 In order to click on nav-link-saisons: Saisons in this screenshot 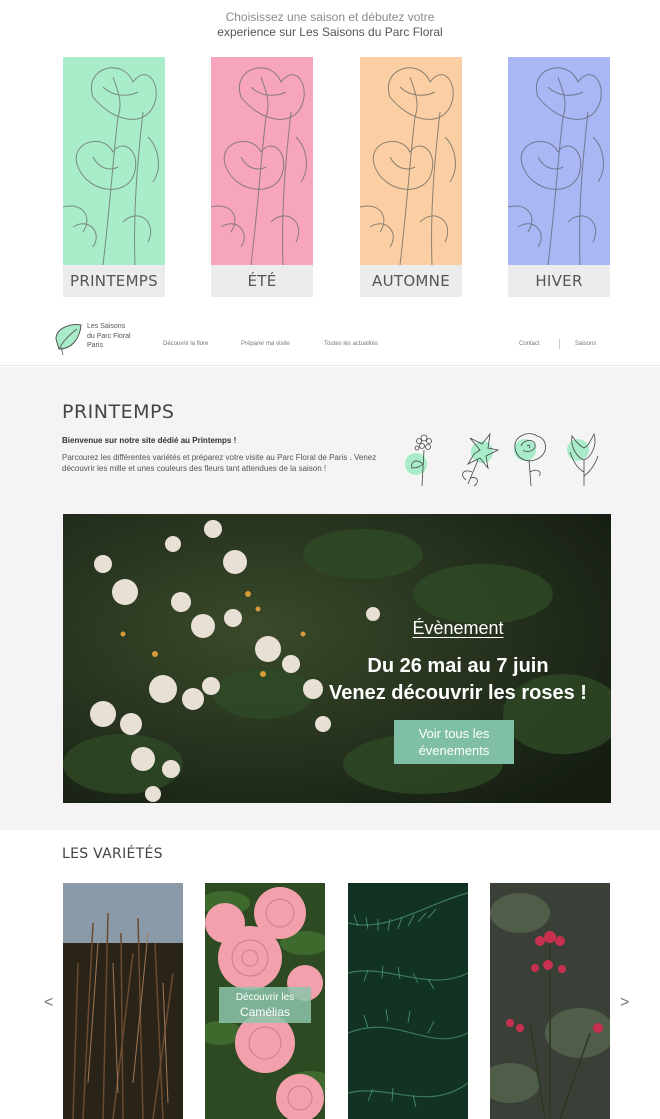, I will do `click(585, 344)`.